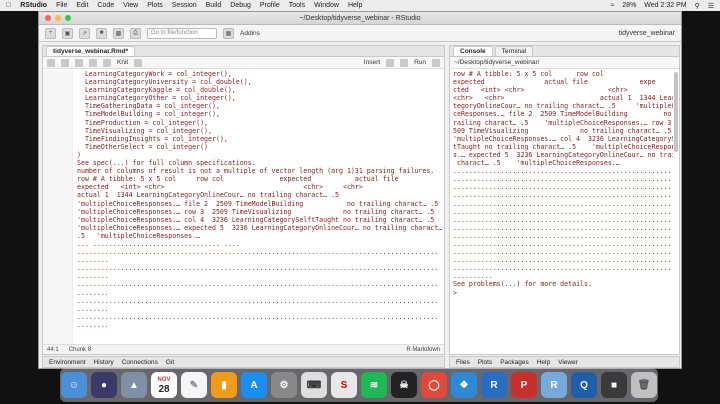 The image size is (720, 404). Describe the element at coordinates (107, 62) in the screenshot. I see `find-icon` at that location.